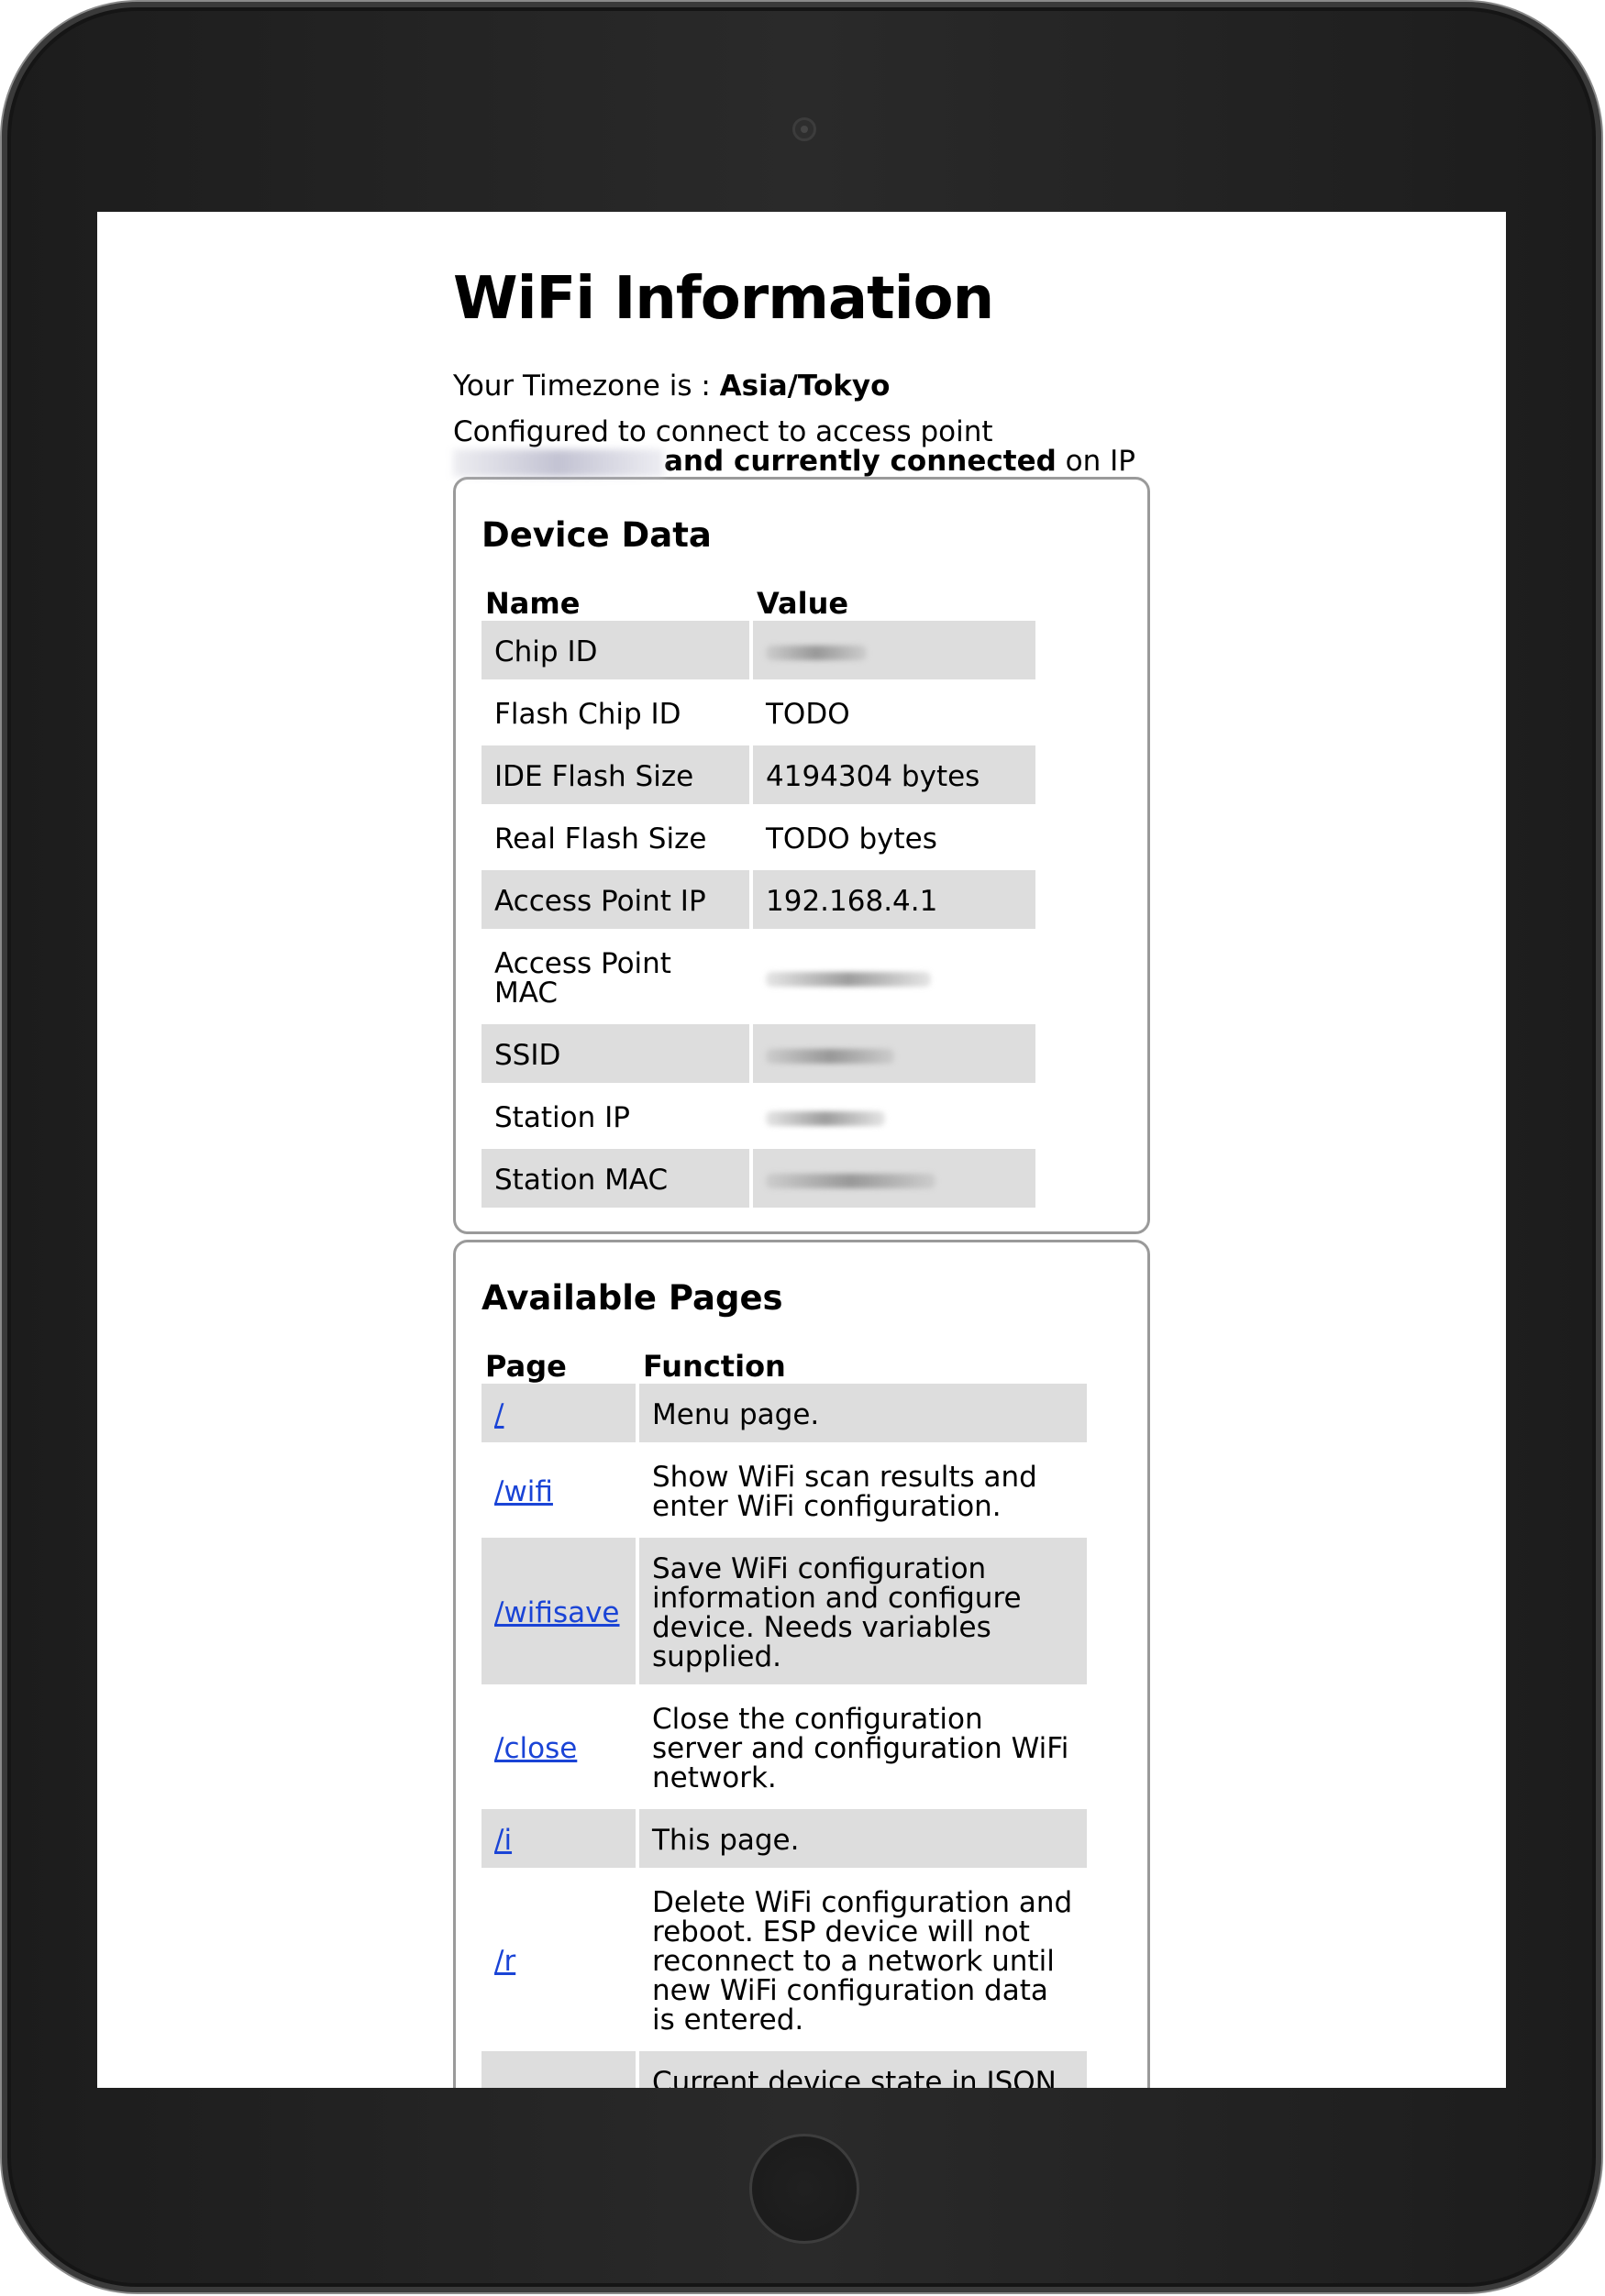 This screenshot has width=1605, height=2296. What do you see at coordinates (615, 649) in the screenshot?
I see `row-name: Chip ID` at bounding box center [615, 649].